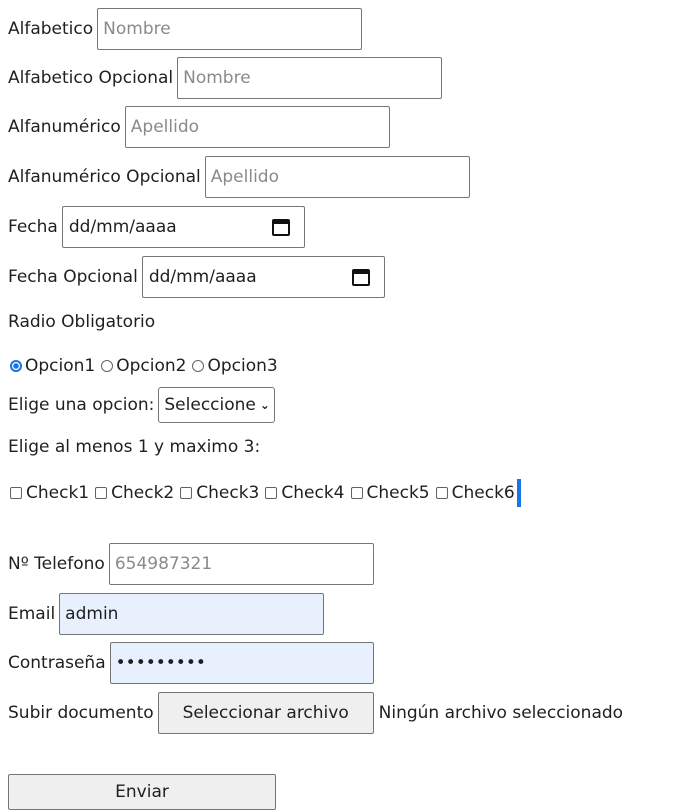  What do you see at coordinates (337, 177) in the screenshot?
I see `alfanumerico-opcional-input` at bounding box center [337, 177].